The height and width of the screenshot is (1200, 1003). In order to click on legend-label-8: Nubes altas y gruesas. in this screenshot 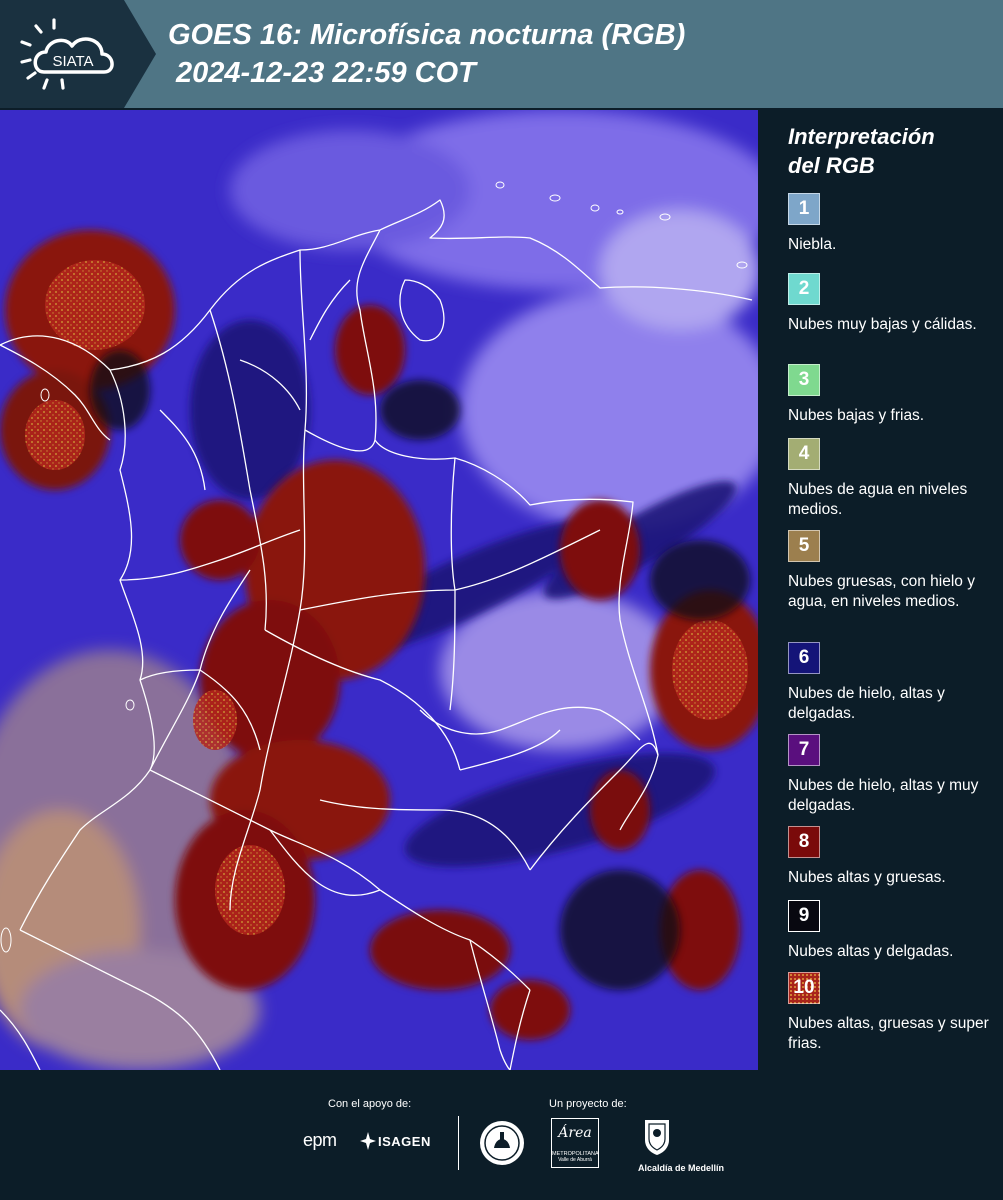, I will do `click(867, 877)`.